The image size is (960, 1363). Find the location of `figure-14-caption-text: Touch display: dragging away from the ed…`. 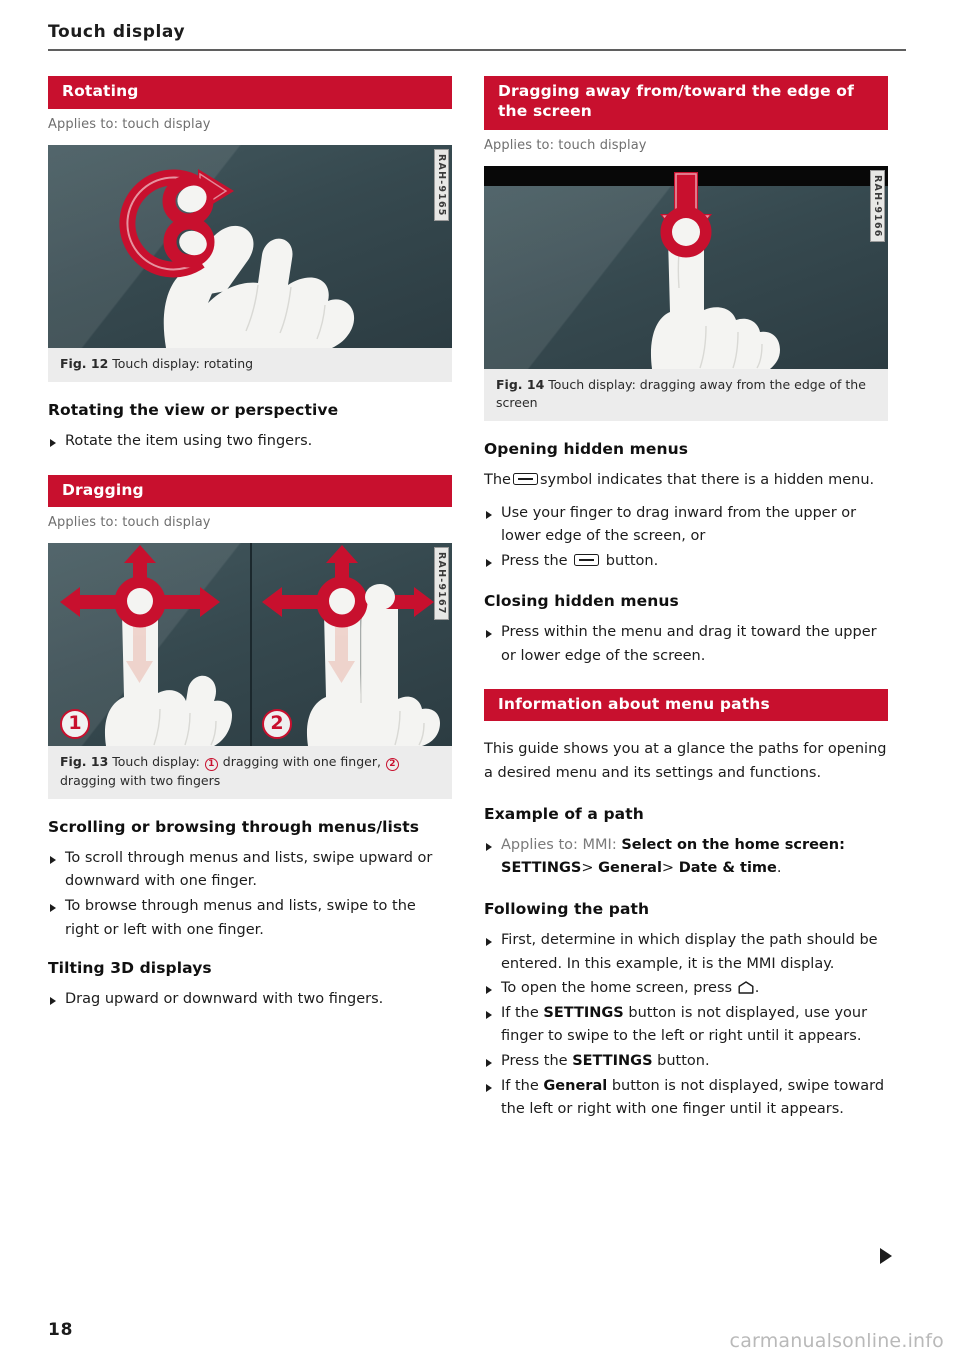

figure-14-caption-text: Touch display: dragging away from the ed… is located at coordinates (681, 393).